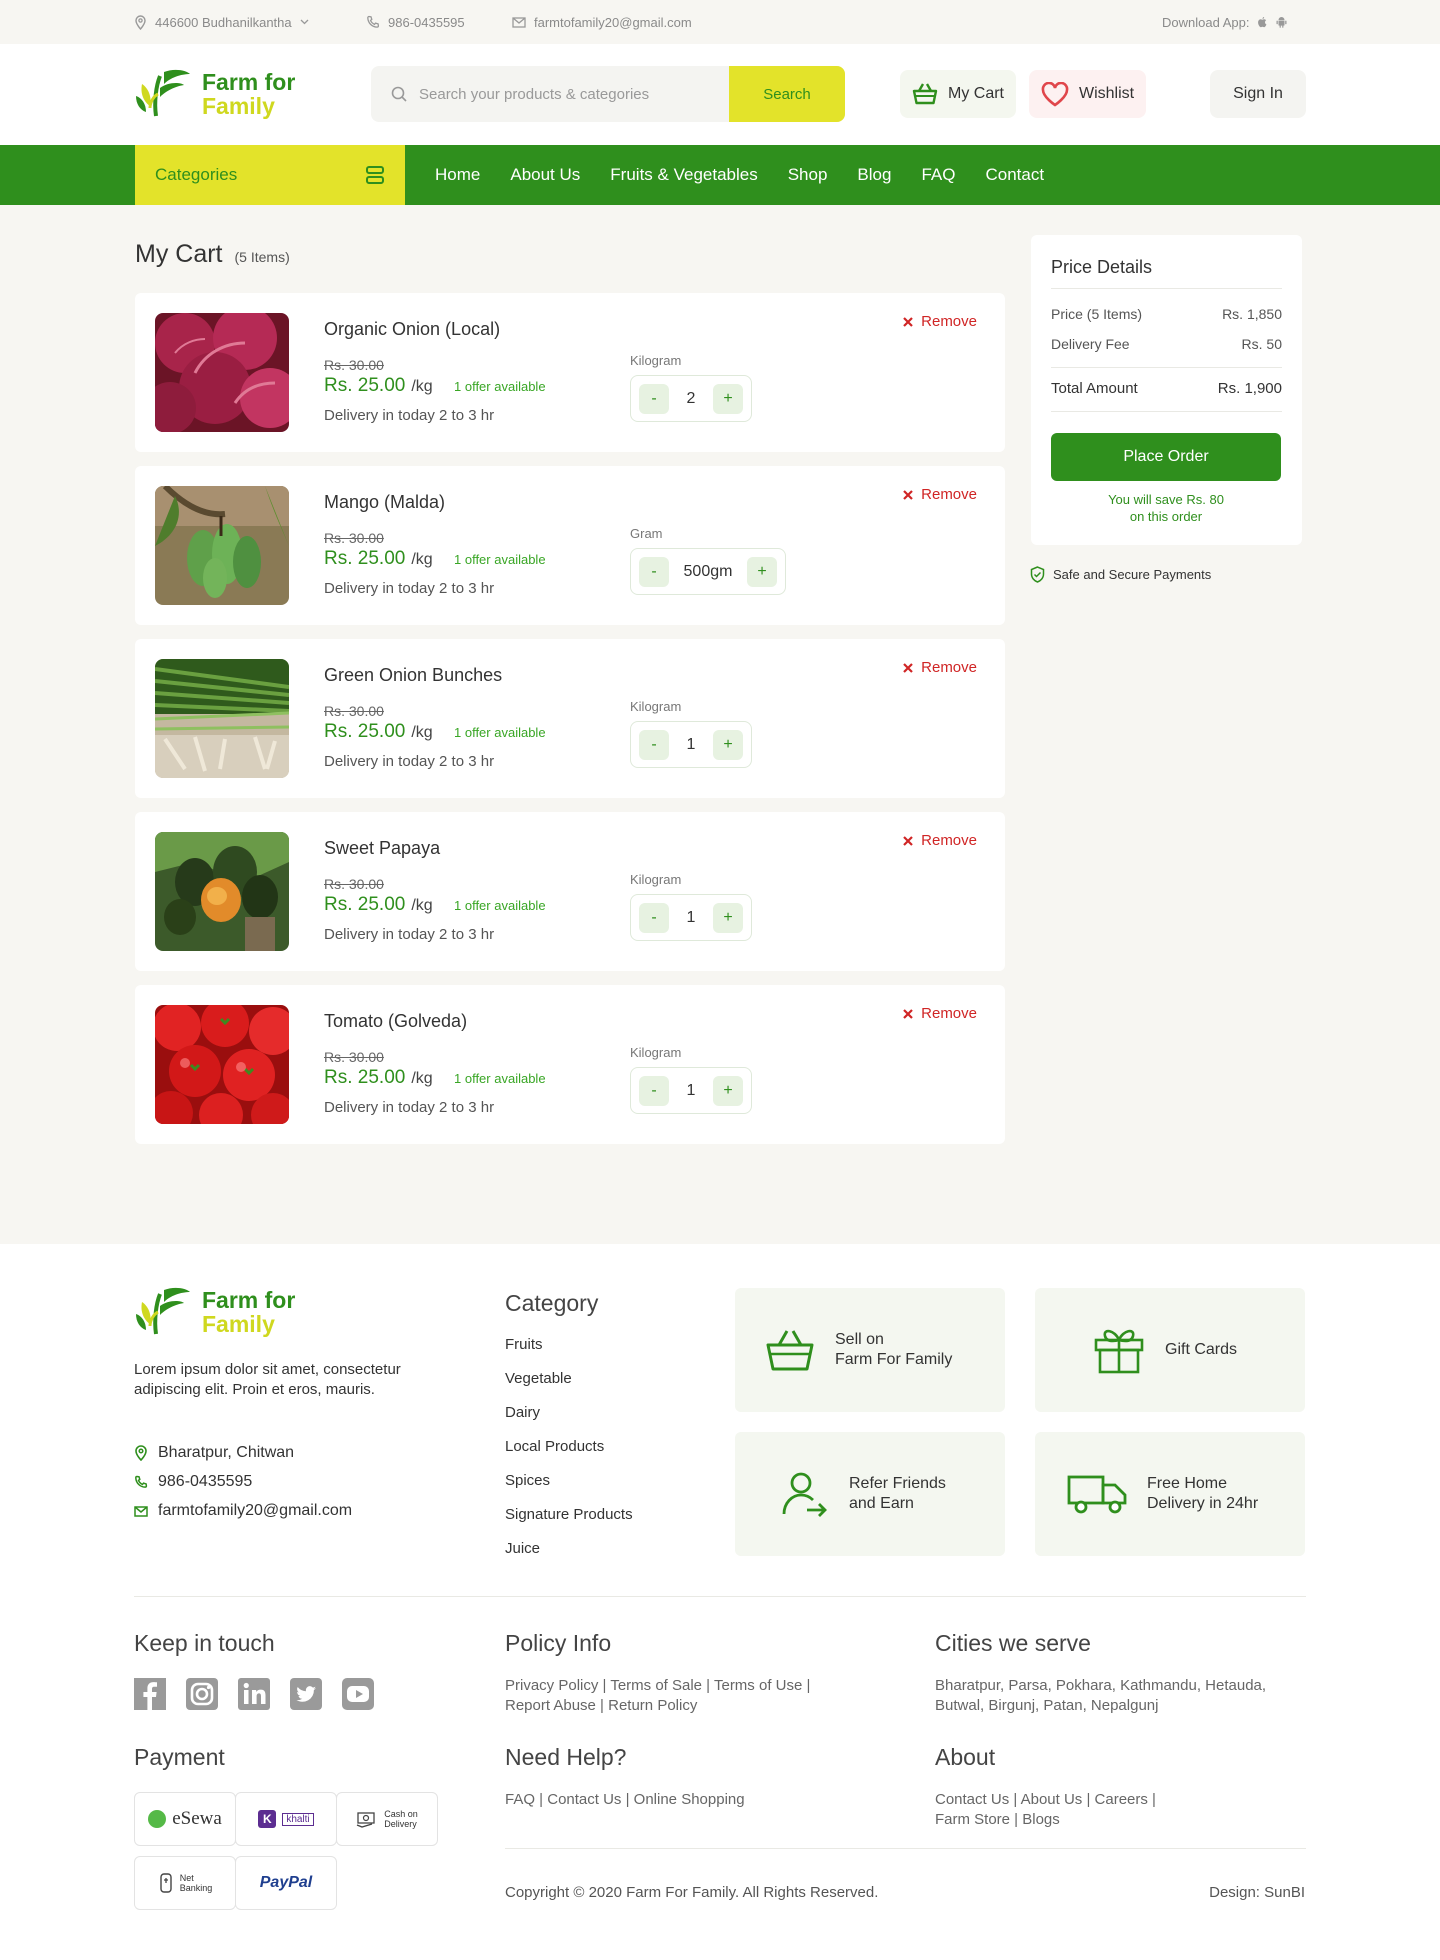 Image resolution: width=1440 pixels, height=1960 pixels. Describe the element at coordinates (358, 1694) in the screenshot. I see `youtube-icon` at that location.